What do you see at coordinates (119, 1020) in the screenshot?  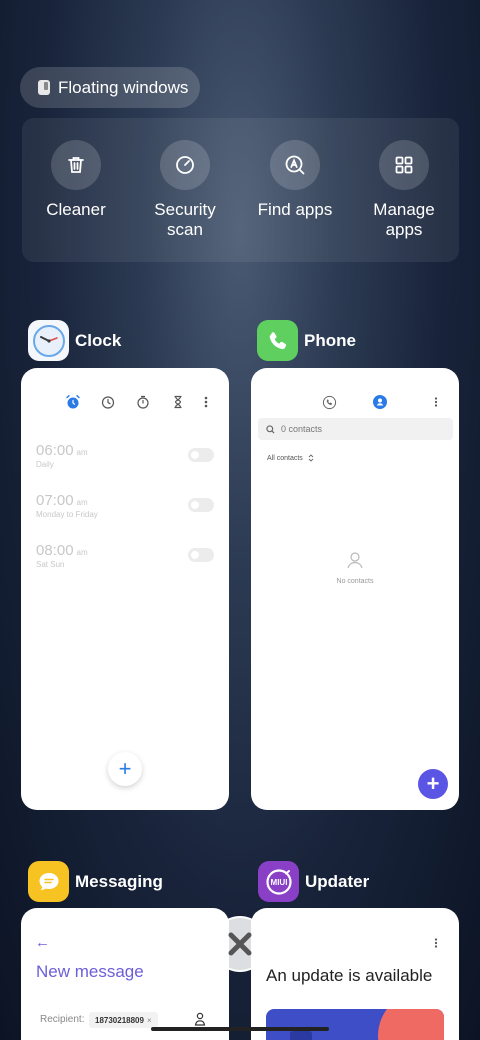 I see `recipient-number: 18730218809` at bounding box center [119, 1020].